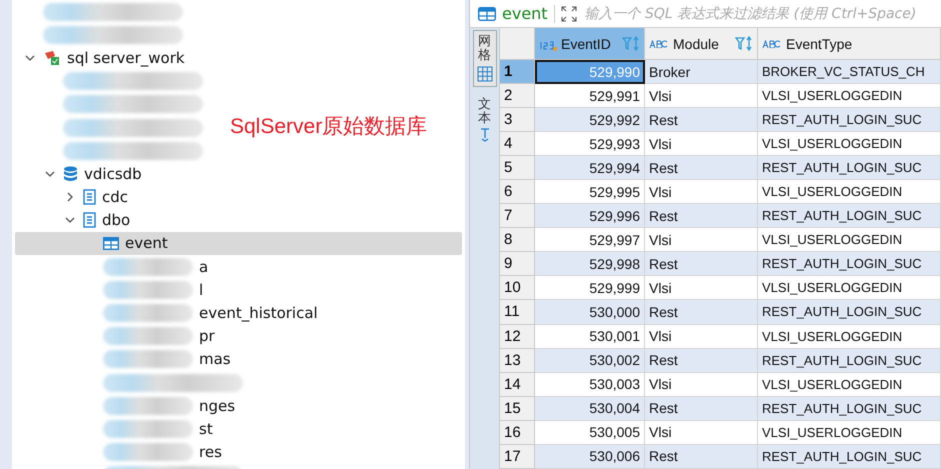  I want to click on row-number: 7, so click(517, 216).